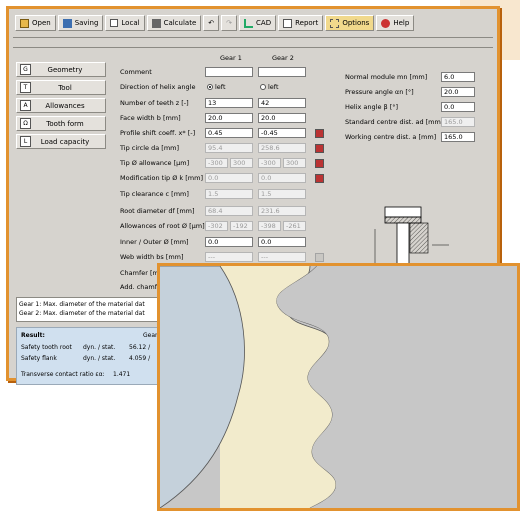 This screenshot has height=511, width=520. Describe the element at coordinates (294, 163) in the screenshot. I see `tip-allow-g2-upper: 300` at that location.